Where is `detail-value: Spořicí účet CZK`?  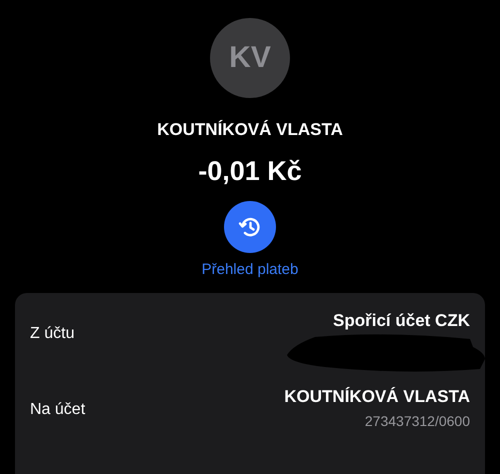
detail-value: Spořicí účet CZK is located at coordinates (401, 321).